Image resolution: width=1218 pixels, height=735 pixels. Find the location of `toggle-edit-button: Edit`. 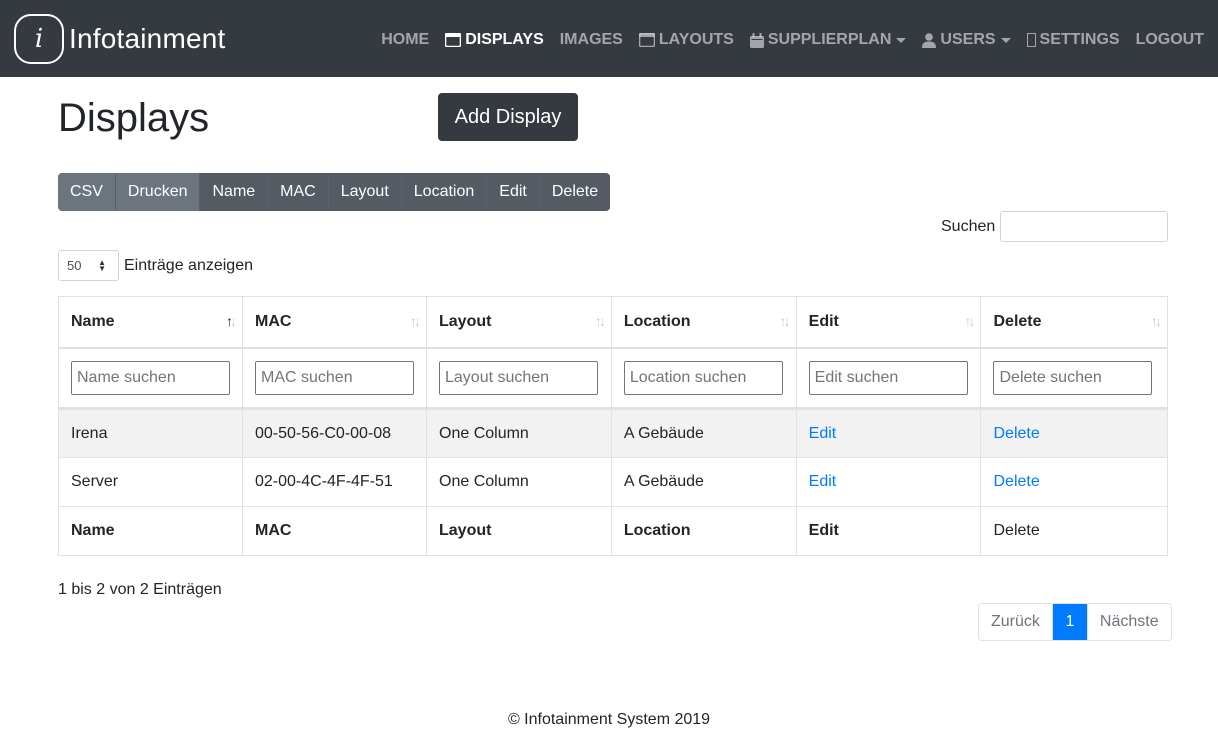

toggle-edit-button: Edit is located at coordinates (513, 192).